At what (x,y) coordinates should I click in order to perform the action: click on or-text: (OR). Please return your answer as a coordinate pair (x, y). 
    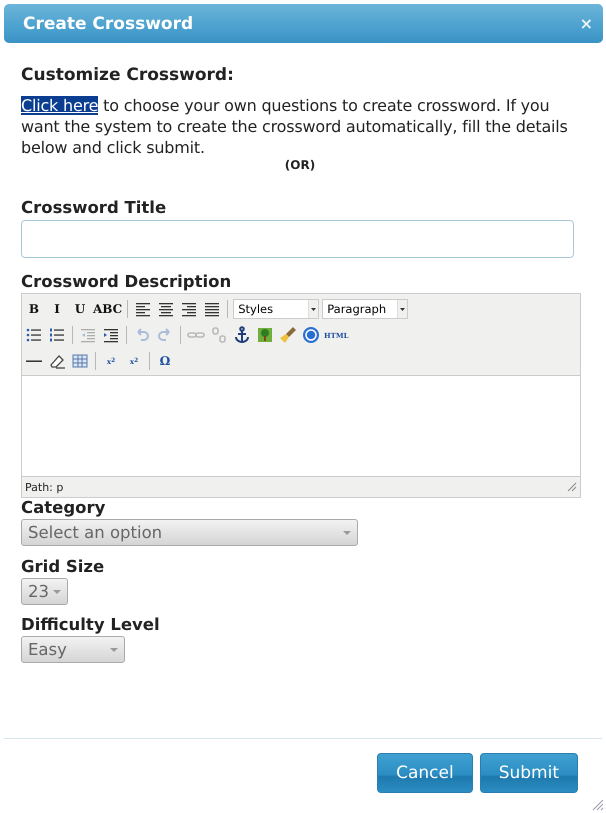
    Looking at the image, I should click on (300, 165).